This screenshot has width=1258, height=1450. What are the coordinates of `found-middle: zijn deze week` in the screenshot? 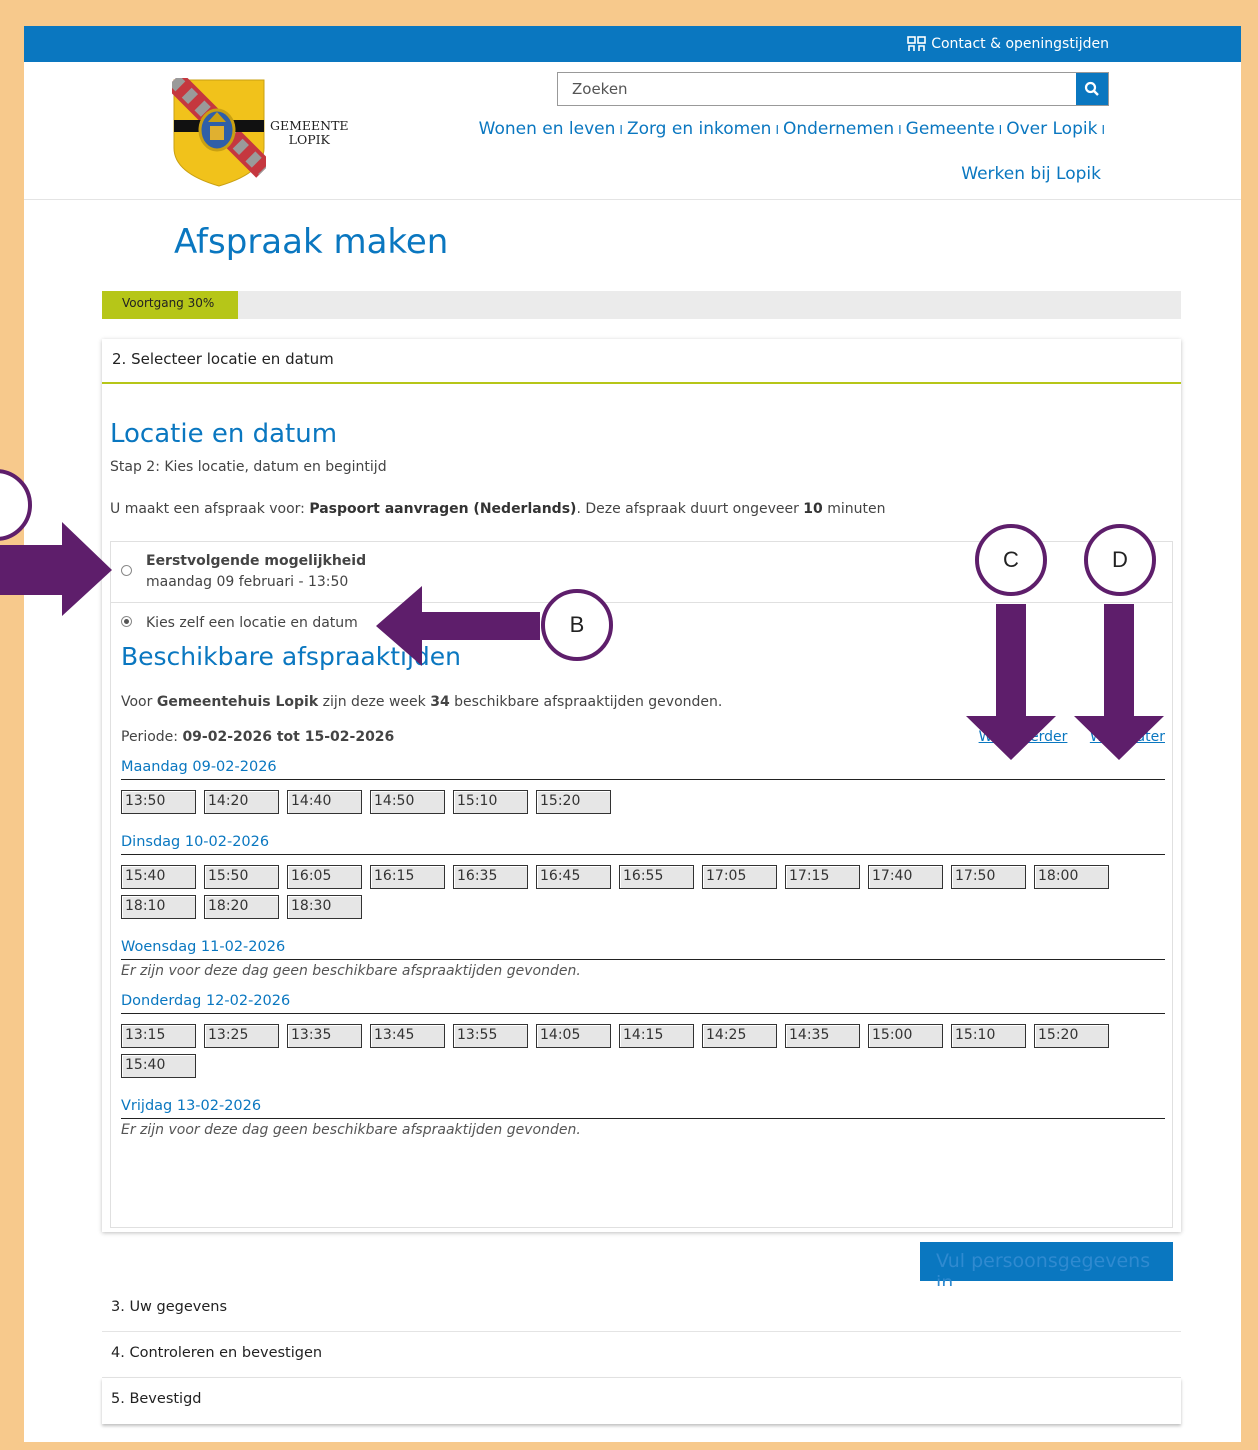 It's located at (374, 702).